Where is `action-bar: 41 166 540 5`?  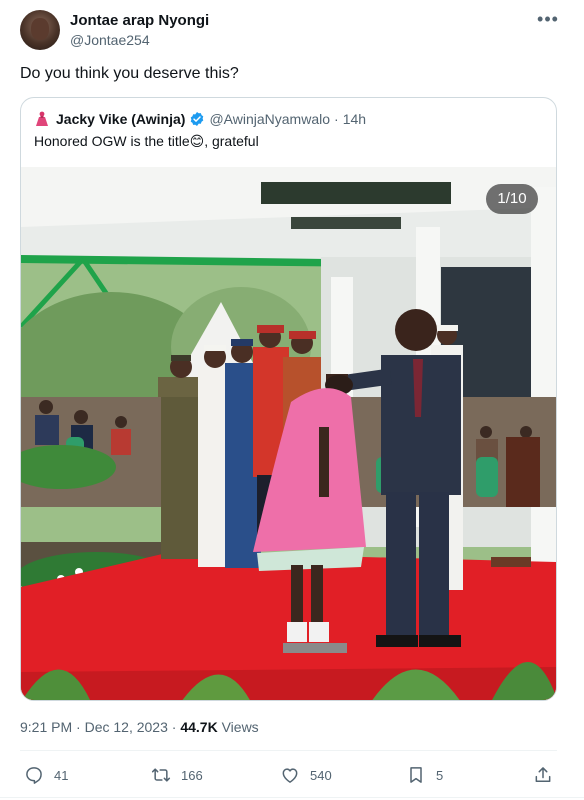 action-bar: 41 166 540 5 is located at coordinates (292, 775).